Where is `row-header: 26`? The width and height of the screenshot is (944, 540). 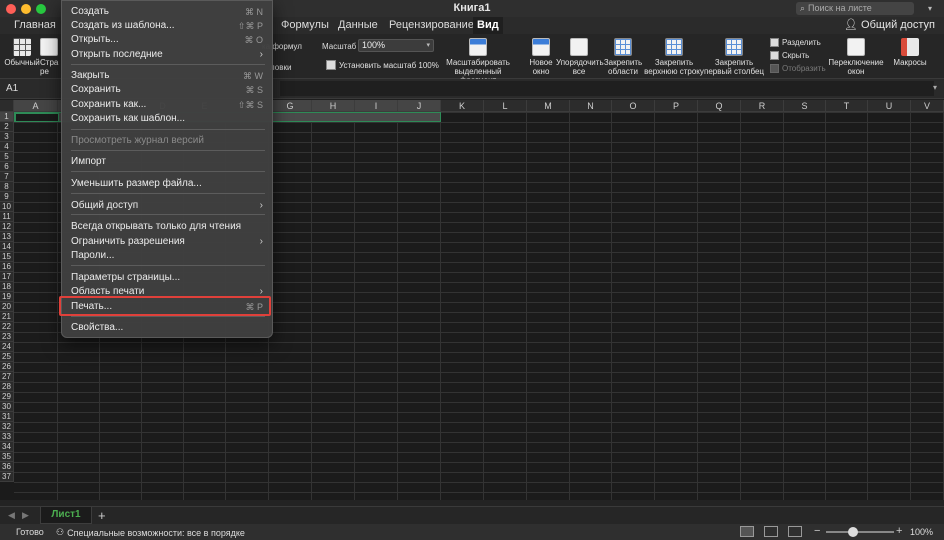
row-header: 26 is located at coordinates (7, 367).